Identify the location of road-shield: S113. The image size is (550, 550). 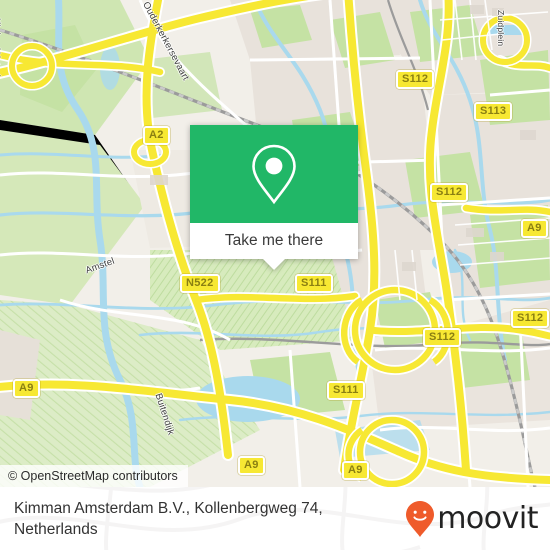
(493, 111).